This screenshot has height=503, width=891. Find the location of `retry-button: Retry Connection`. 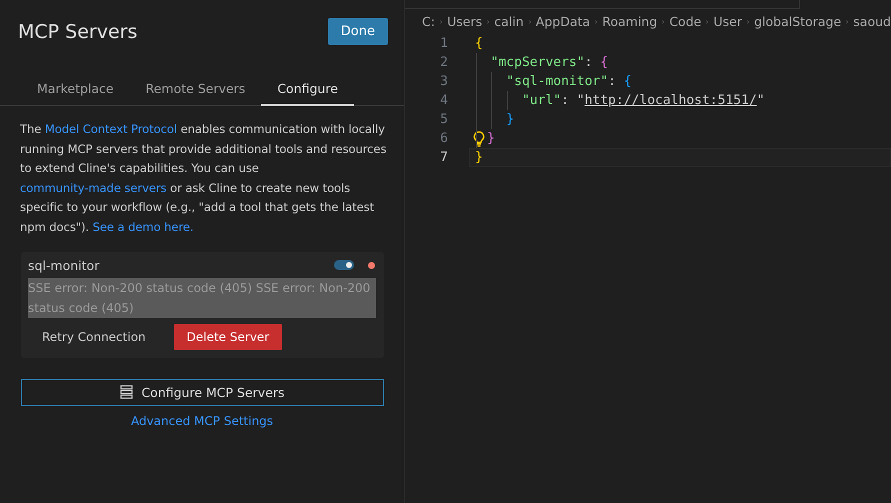

retry-button: Retry Connection is located at coordinates (94, 337).